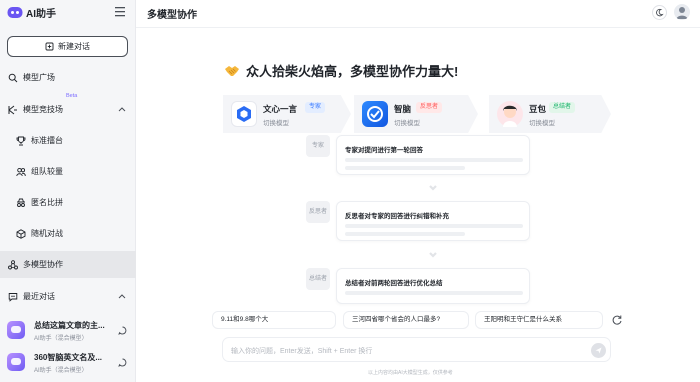 This screenshot has height=382, width=700. I want to click on sidebar-item-label: 匿名比拼, so click(47, 202).